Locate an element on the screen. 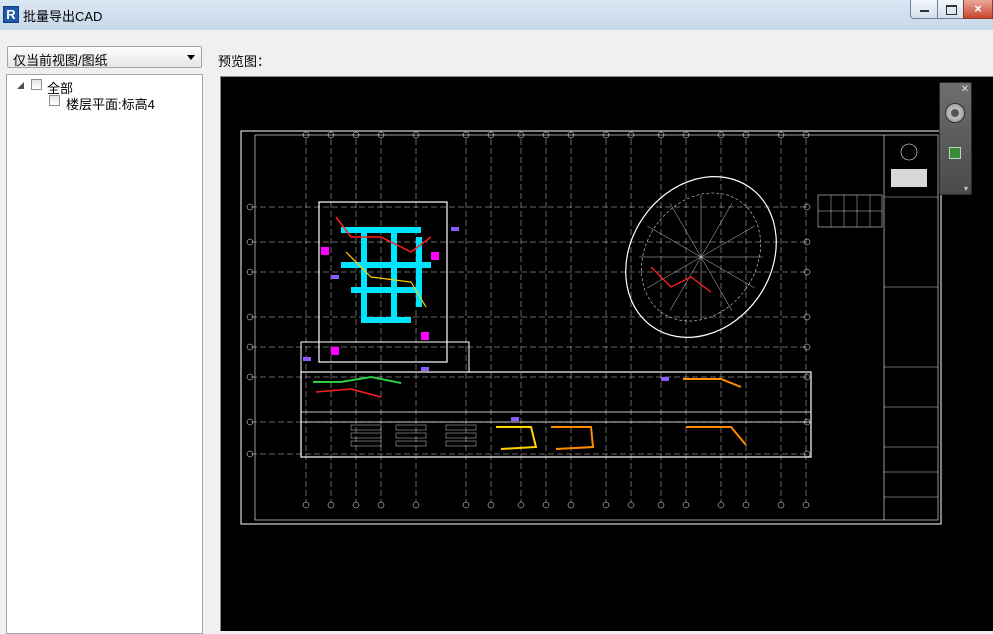  minimize-button is located at coordinates (924, 9).